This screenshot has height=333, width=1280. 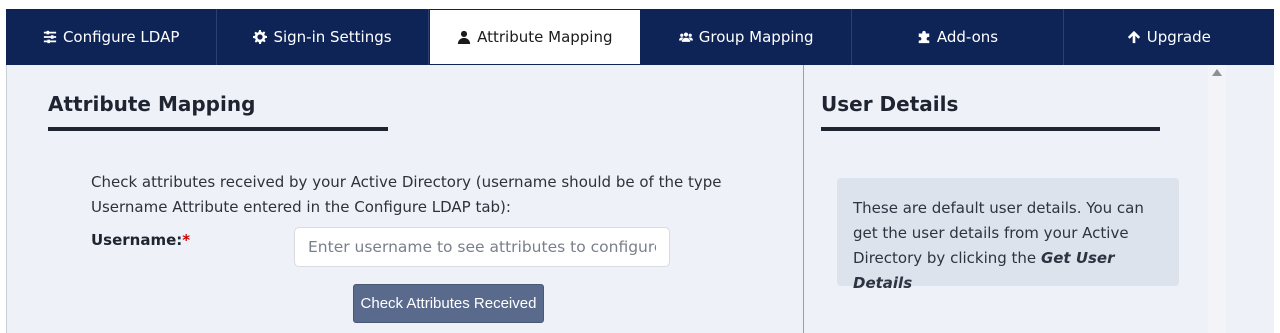 I want to click on user-details-divider, so click(x=990, y=129).